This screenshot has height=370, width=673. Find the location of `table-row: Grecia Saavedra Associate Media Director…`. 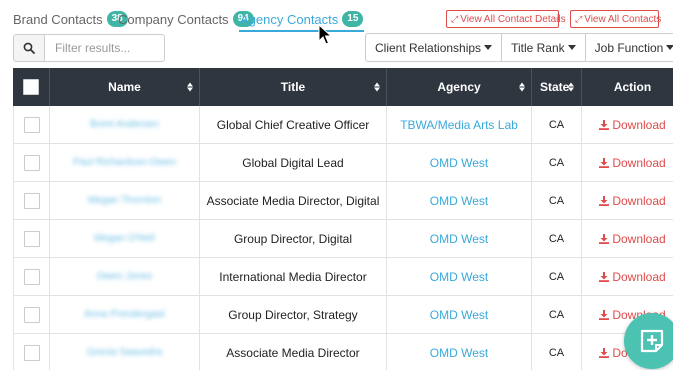

table-row: Grecia Saavedra Associate Media Director… is located at coordinates (343, 352).